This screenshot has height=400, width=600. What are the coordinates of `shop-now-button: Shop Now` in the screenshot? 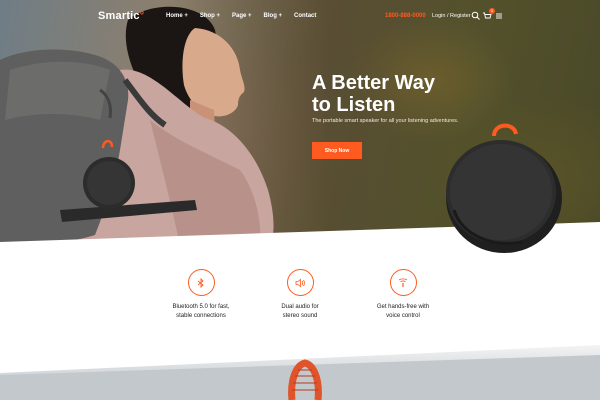 It's located at (337, 150).